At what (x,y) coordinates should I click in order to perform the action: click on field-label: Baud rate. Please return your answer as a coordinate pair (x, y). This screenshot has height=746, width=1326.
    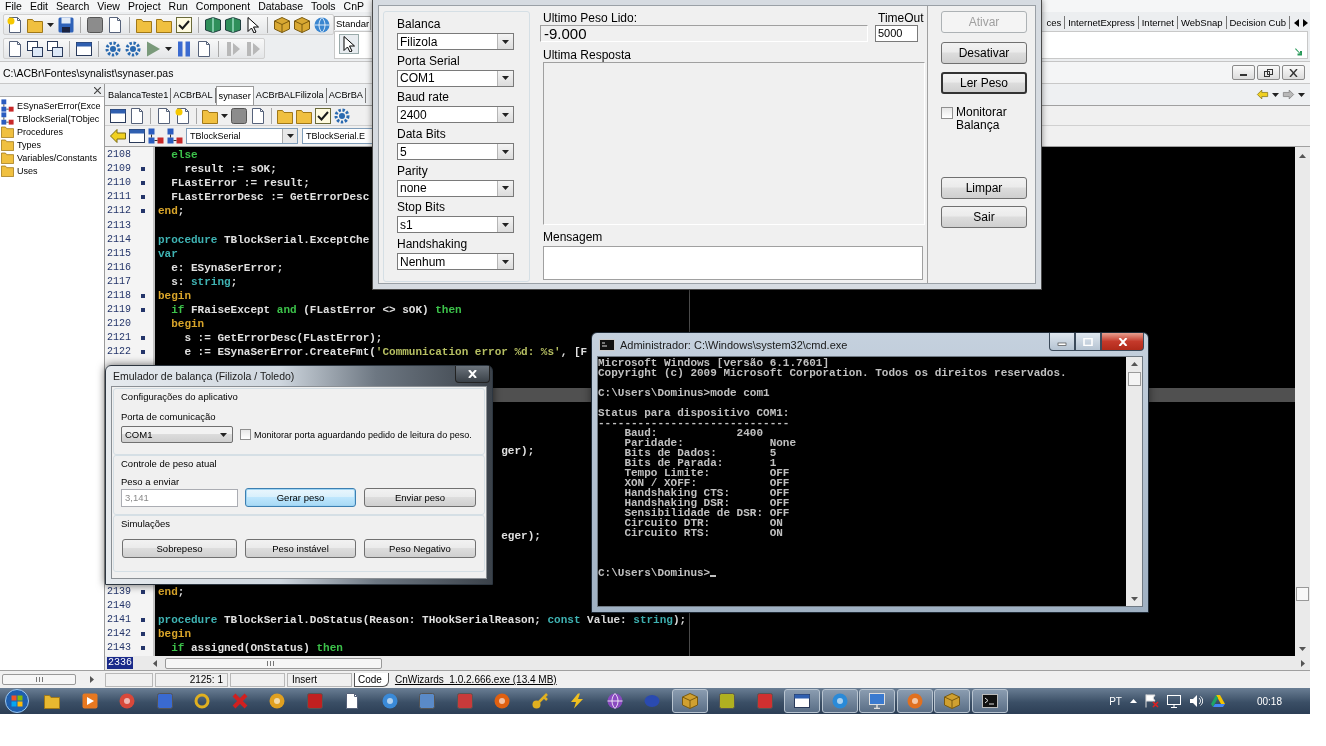
    Looking at the image, I should click on (423, 97).